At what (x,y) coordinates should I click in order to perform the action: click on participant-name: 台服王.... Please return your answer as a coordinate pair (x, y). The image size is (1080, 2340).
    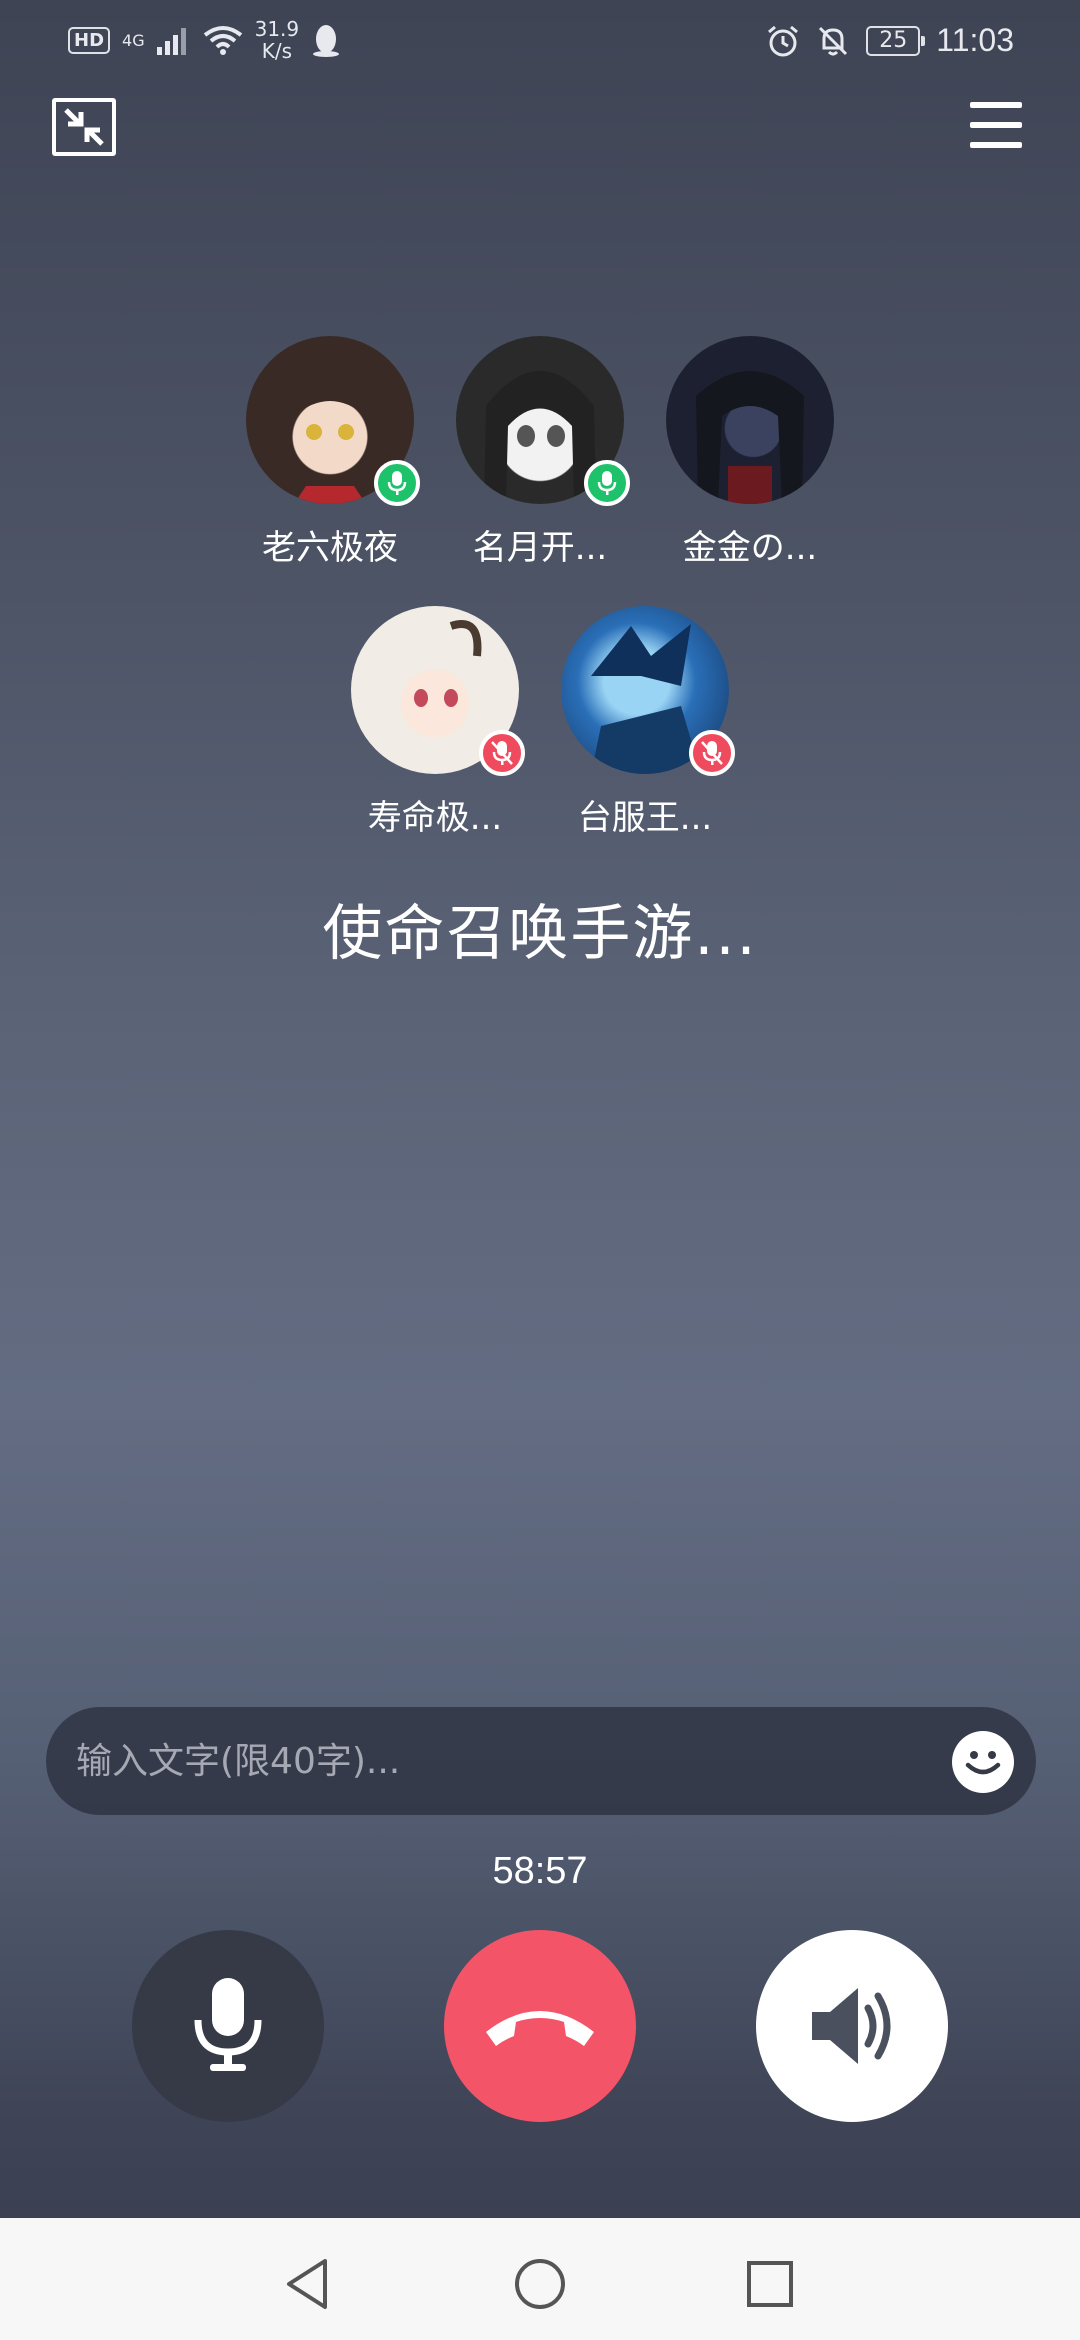
    Looking at the image, I should click on (645, 818).